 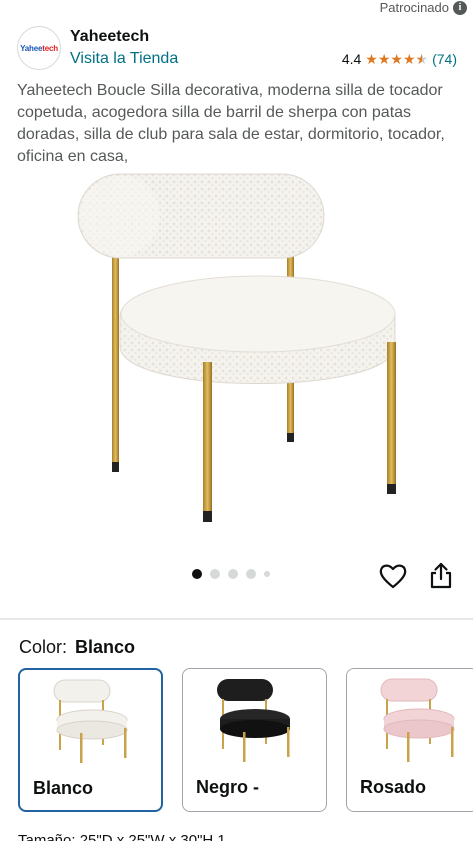 I want to click on sponsored-text: Patrocinado, so click(x=414, y=7).